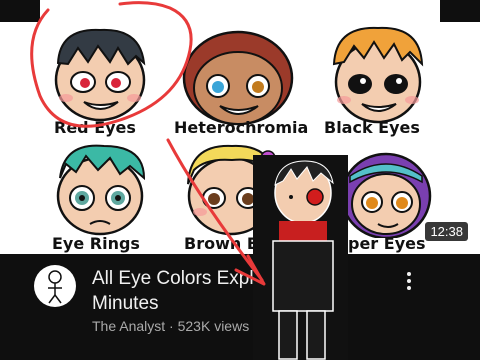  Describe the element at coordinates (238, 78) in the screenshot. I see `face-heterochromia` at that location.